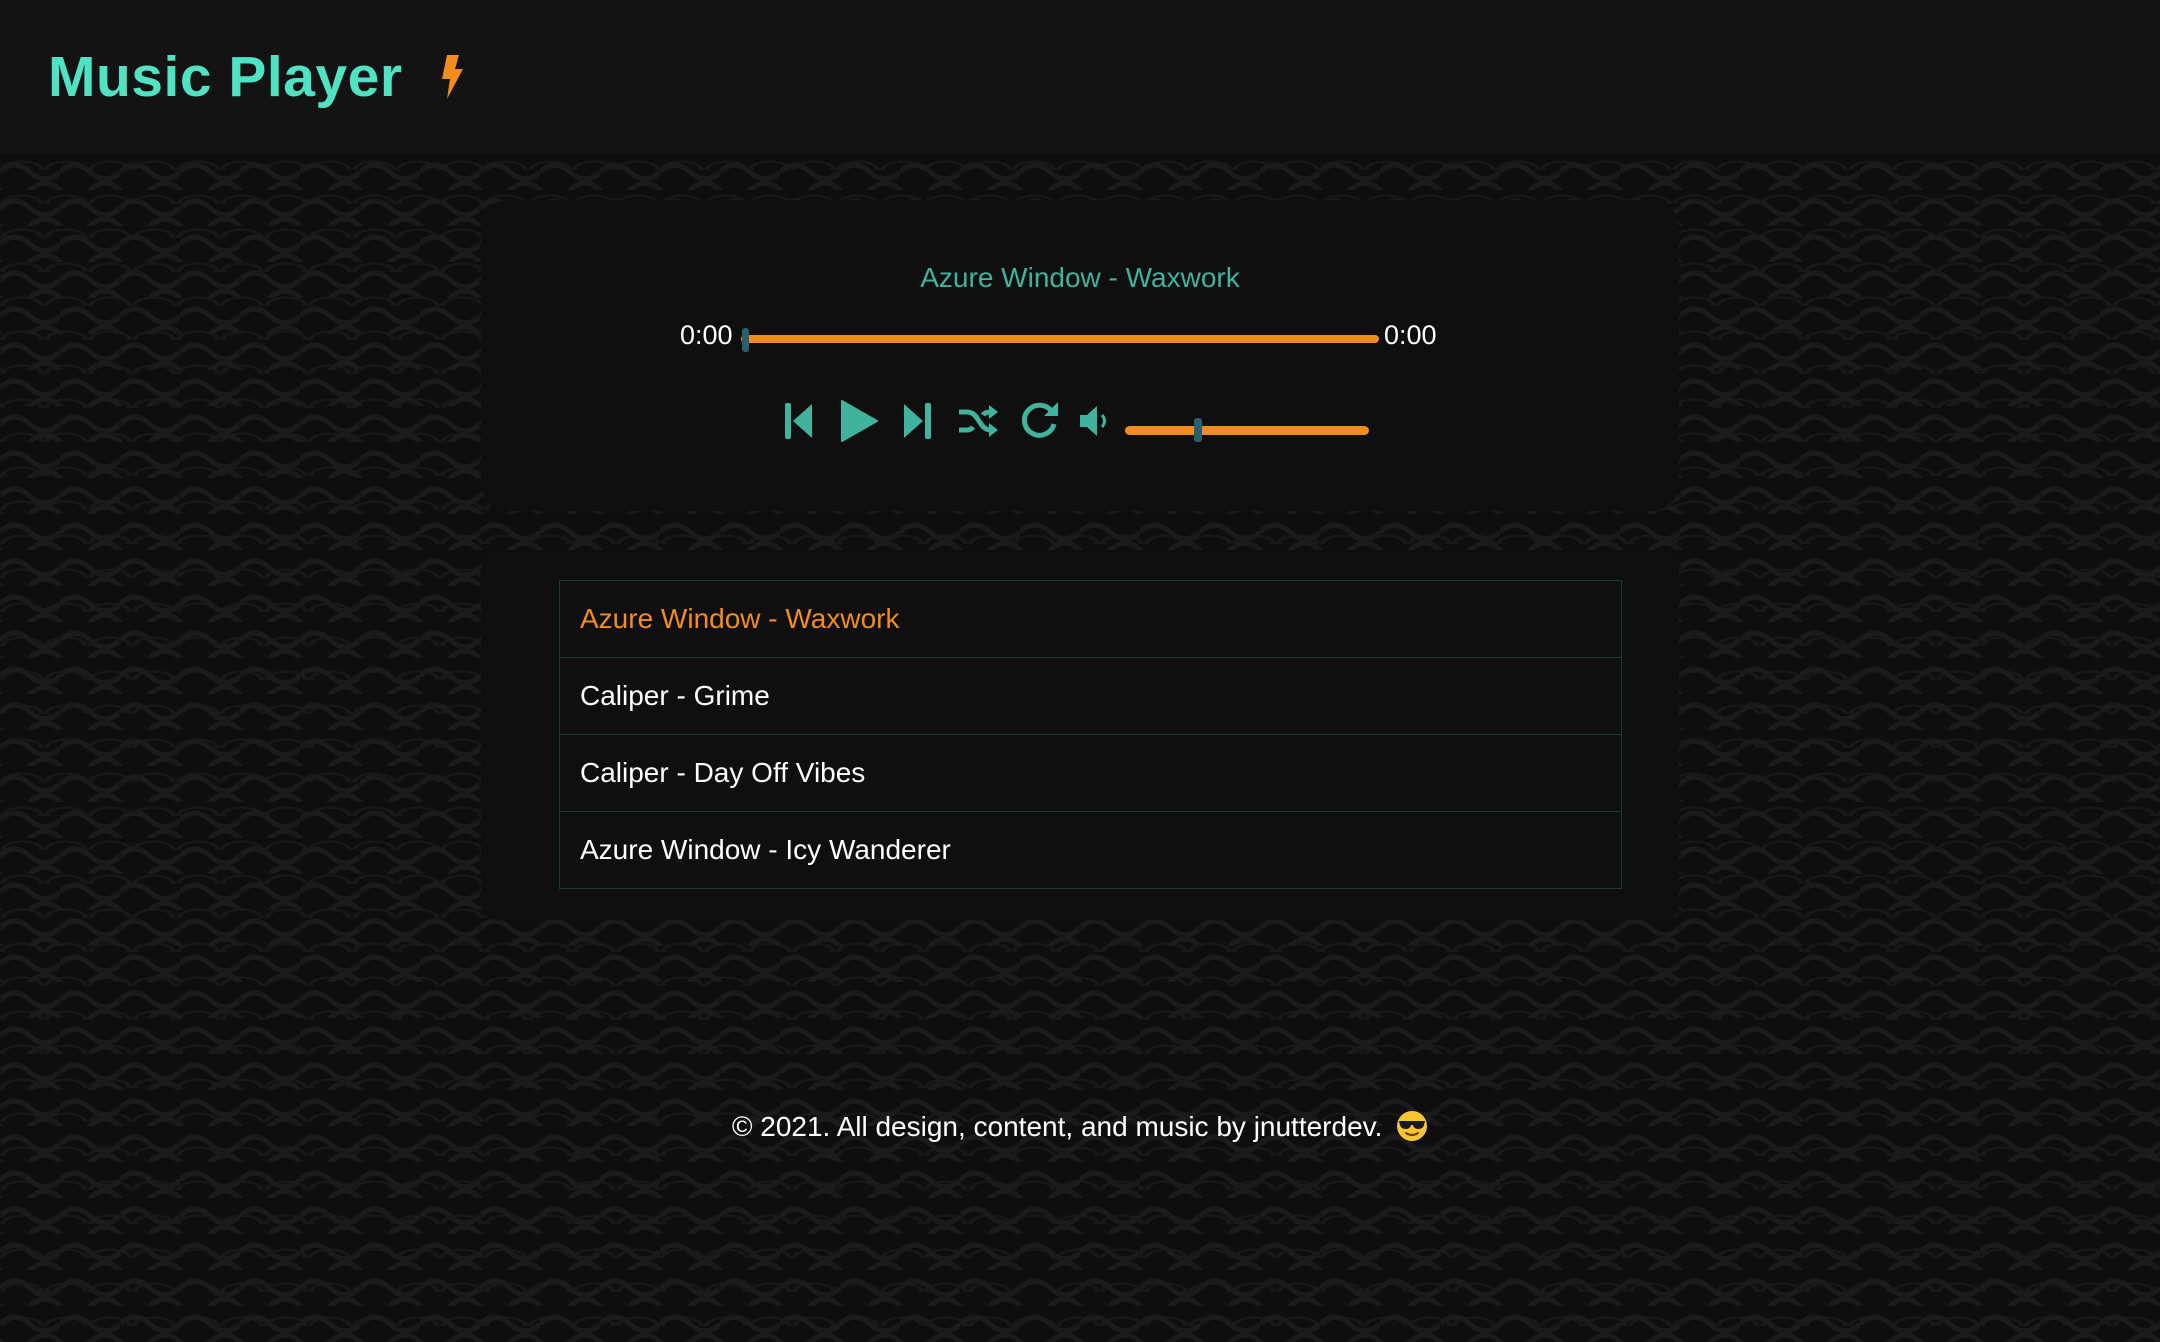  I want to click on playlist-item: Caliper - Day Off Vibes, so click(1090, 772).